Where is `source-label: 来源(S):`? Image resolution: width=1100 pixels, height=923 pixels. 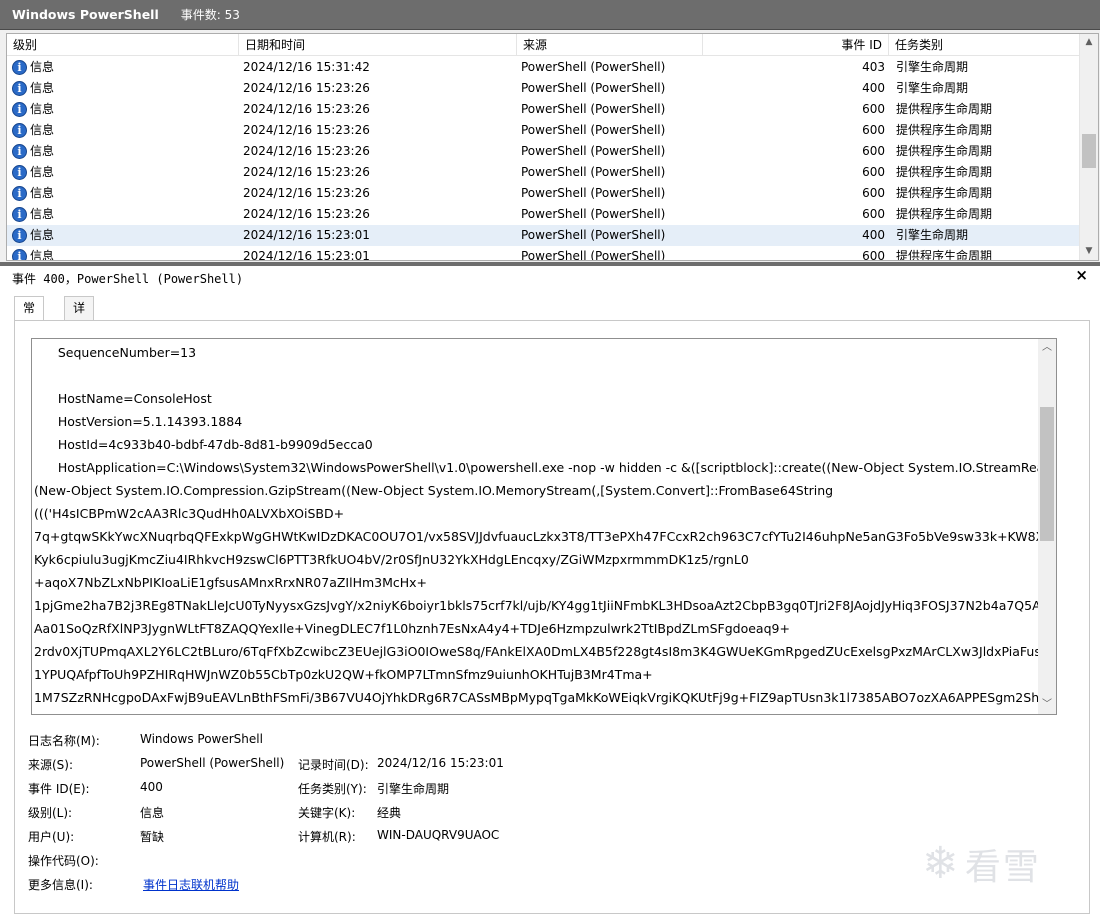 source-label: 来源(S): is located at coordinates (51, 765).